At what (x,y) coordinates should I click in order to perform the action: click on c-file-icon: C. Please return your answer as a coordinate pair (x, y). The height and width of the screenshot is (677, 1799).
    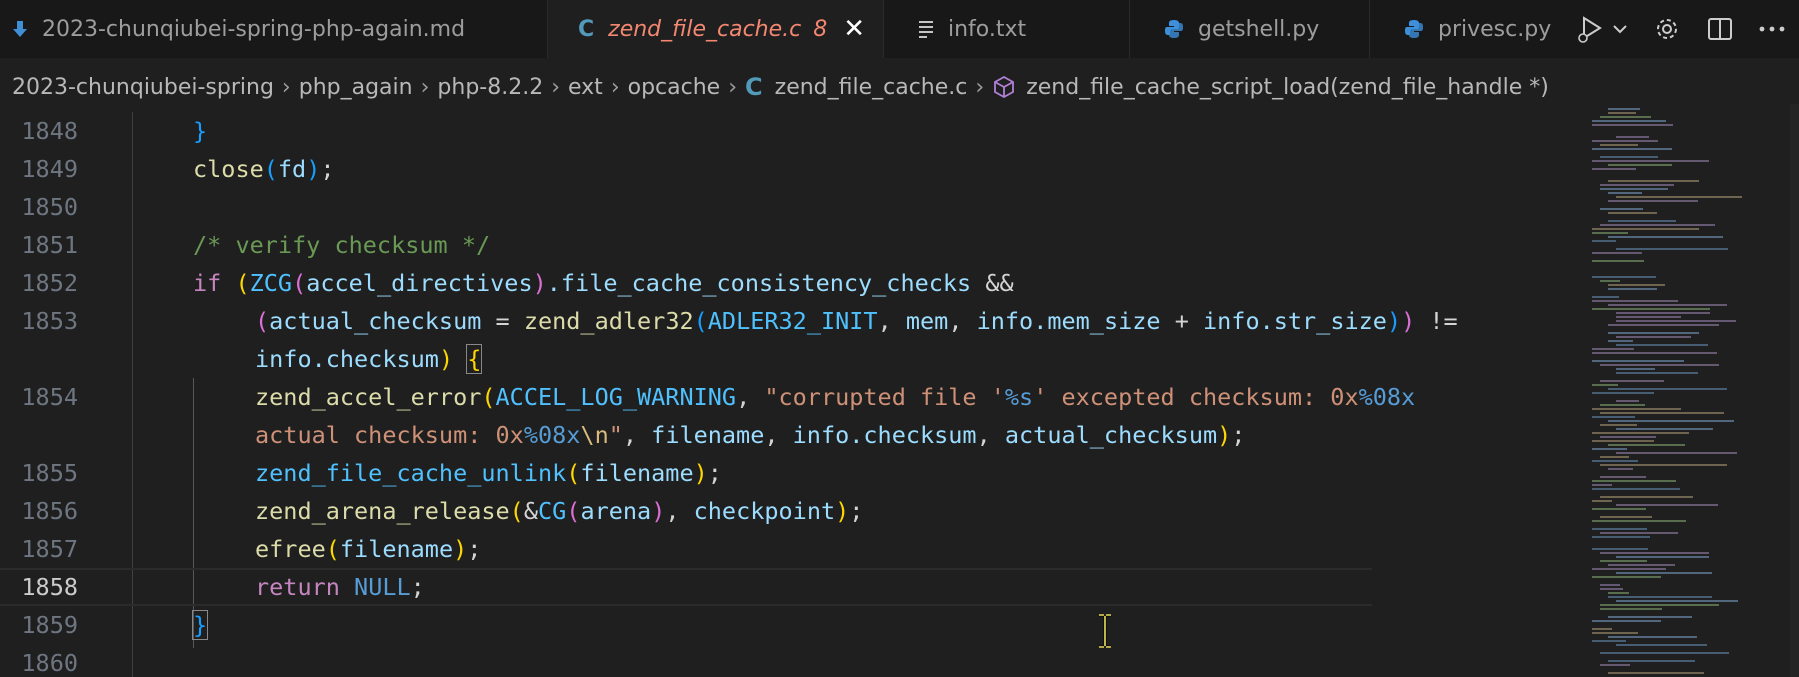
    Looking at the image, I should click on (586, 29).